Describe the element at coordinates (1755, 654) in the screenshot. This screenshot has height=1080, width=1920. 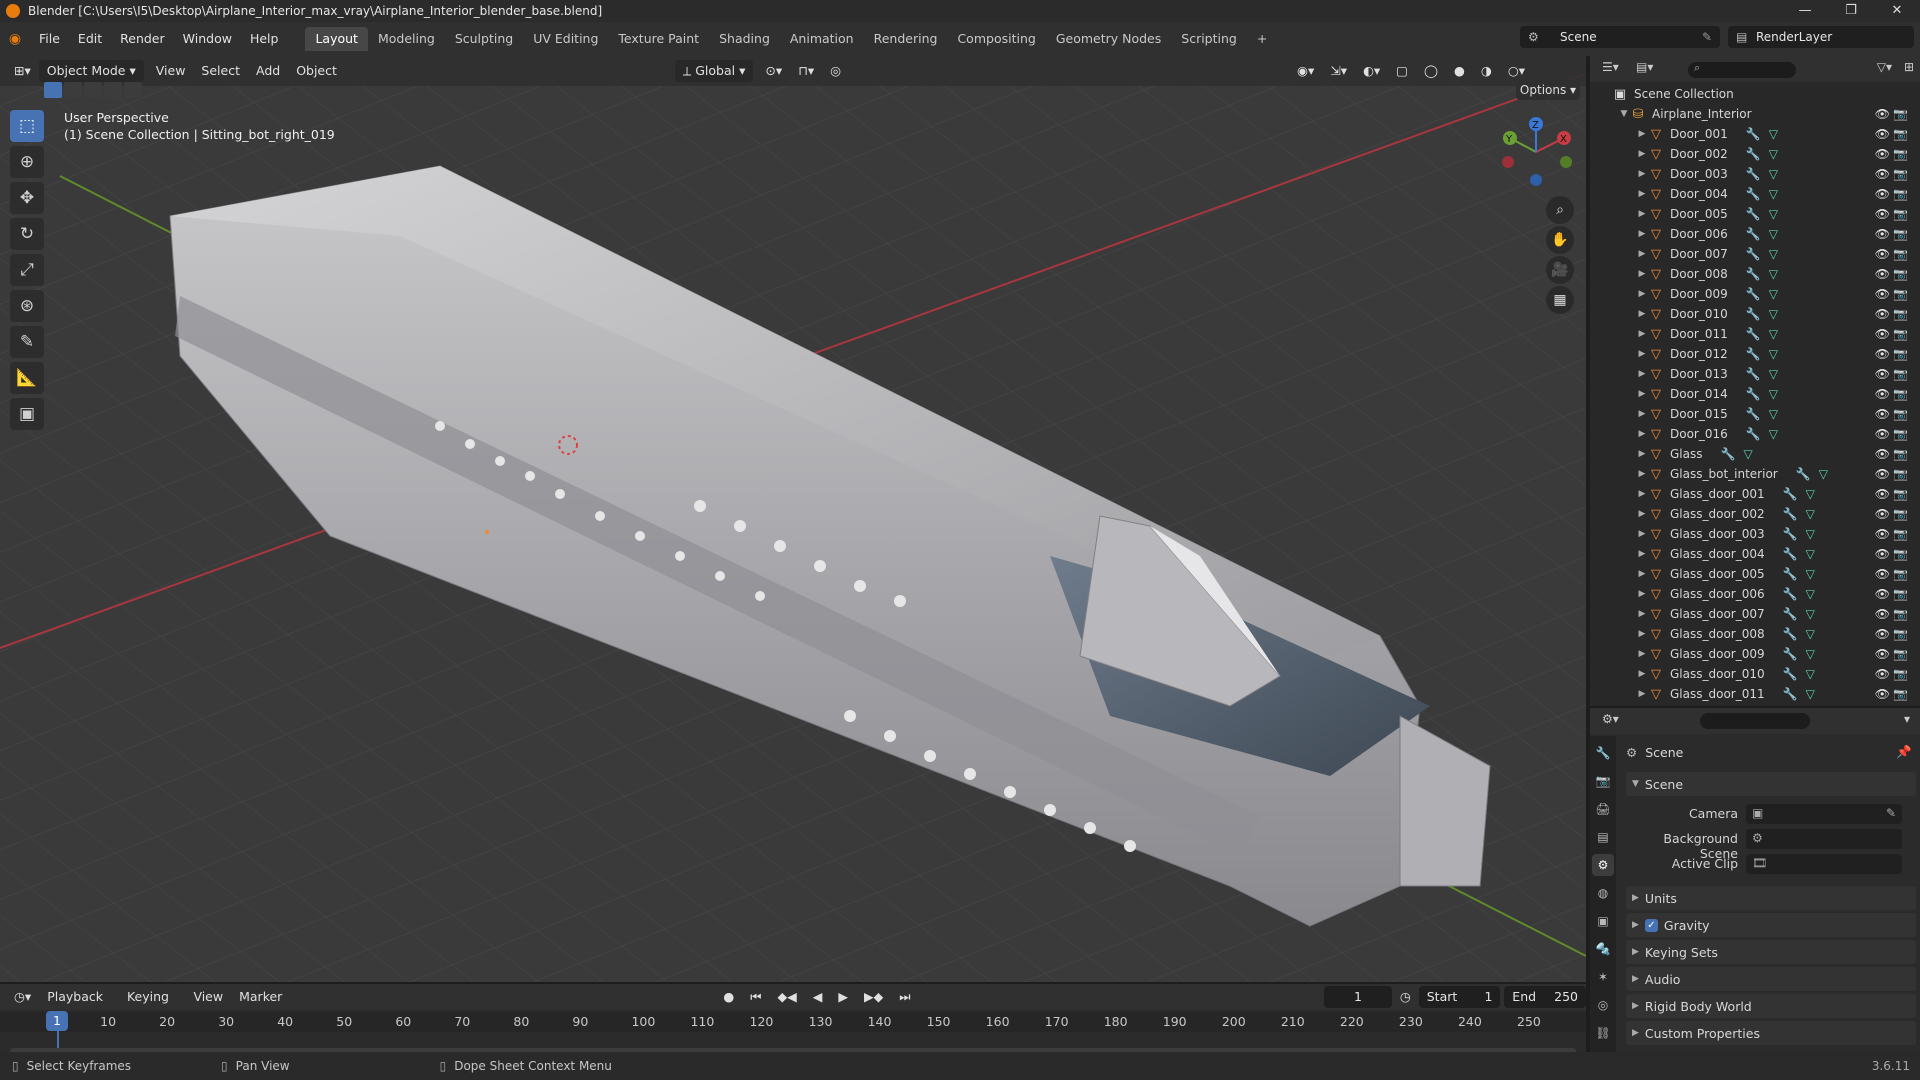
I see `outliner-item: ▶ ▽ Glass_door_009 🔧 ▽ 👁 📷` at that location.